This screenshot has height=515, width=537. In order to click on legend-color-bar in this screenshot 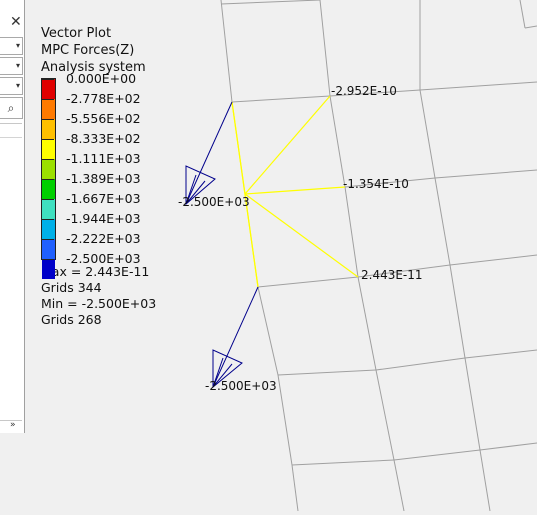, I will do `click(48, 178)`.